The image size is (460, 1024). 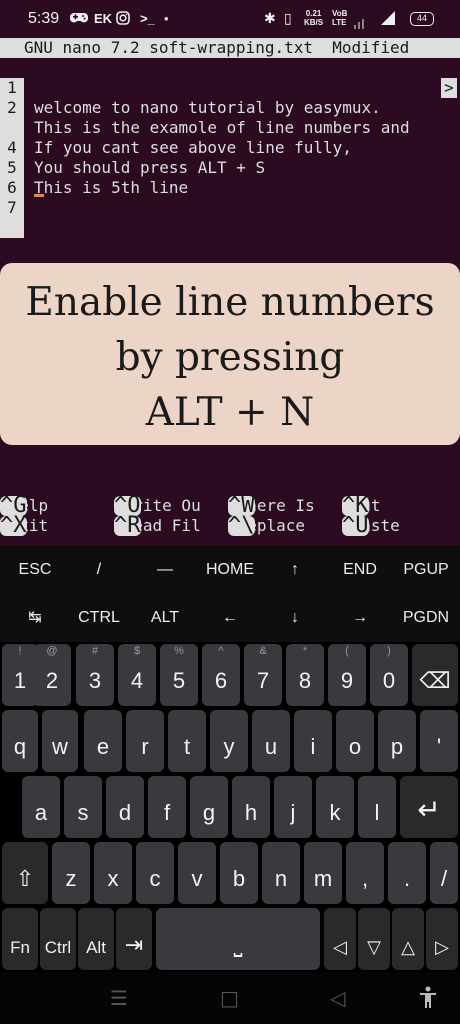 I want to click on key-s: s, so click(x=83, y=807).